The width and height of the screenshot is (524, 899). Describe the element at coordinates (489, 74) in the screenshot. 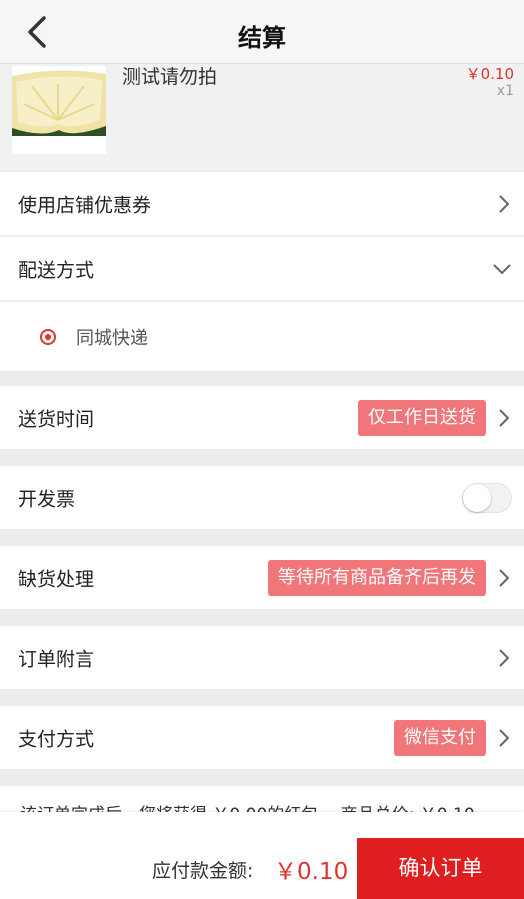

I see `product-price: ￥0.10` at that location.